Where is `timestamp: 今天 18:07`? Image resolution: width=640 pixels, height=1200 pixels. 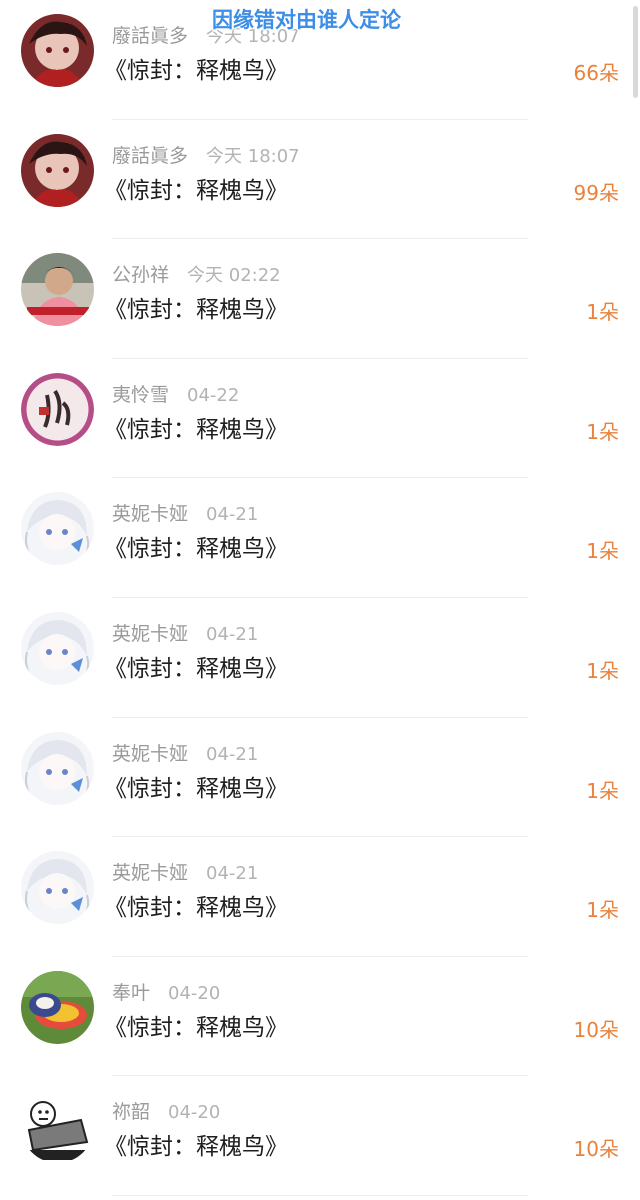 timestamp: 今天 18:07 is located at coordinates (253, 156).